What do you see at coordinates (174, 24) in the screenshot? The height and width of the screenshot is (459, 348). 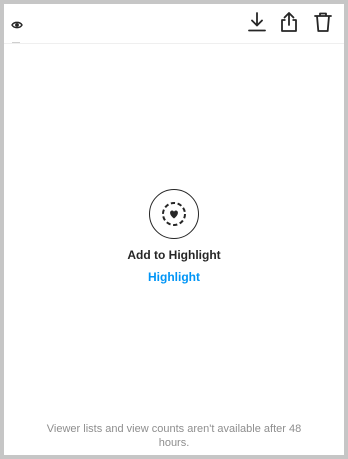 I see `top-toolbar` at bounding box center [174, 24].